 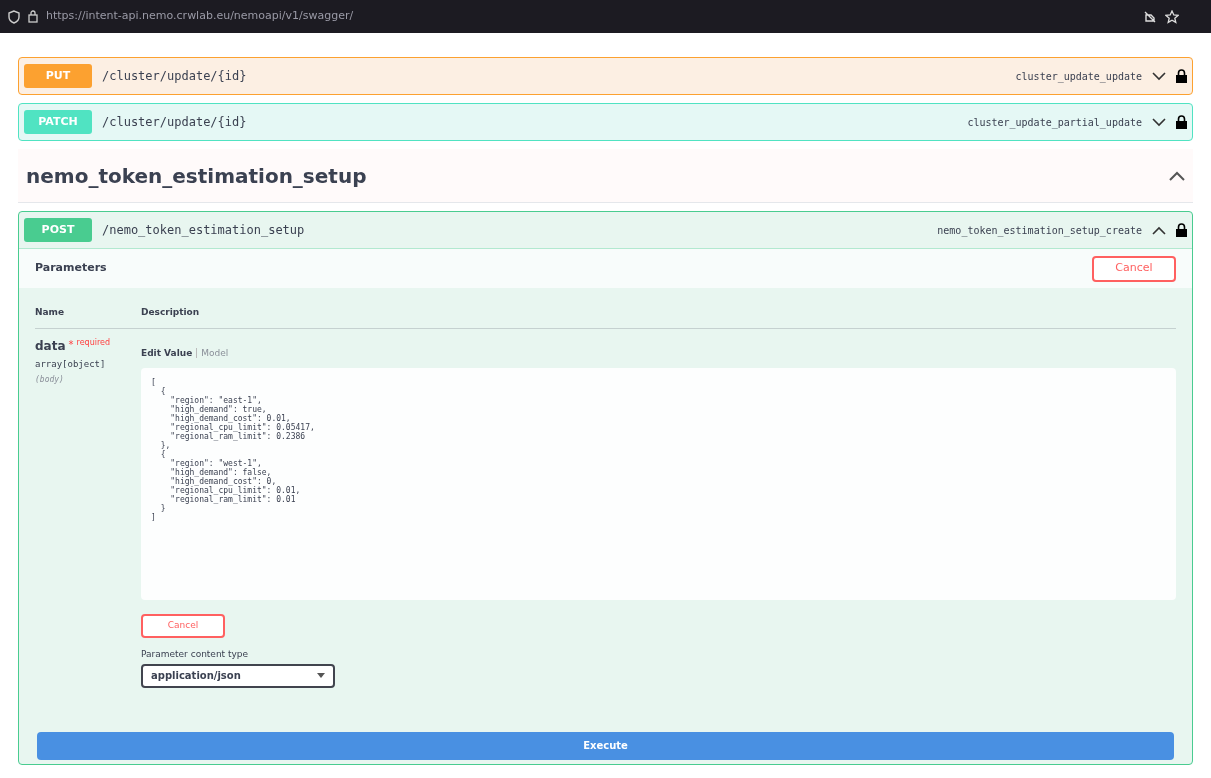 What do you see at coordinates (195, 654) in the screenshot?
I see `content-type-label: Parameter content type` at bounding box center [195, 654].